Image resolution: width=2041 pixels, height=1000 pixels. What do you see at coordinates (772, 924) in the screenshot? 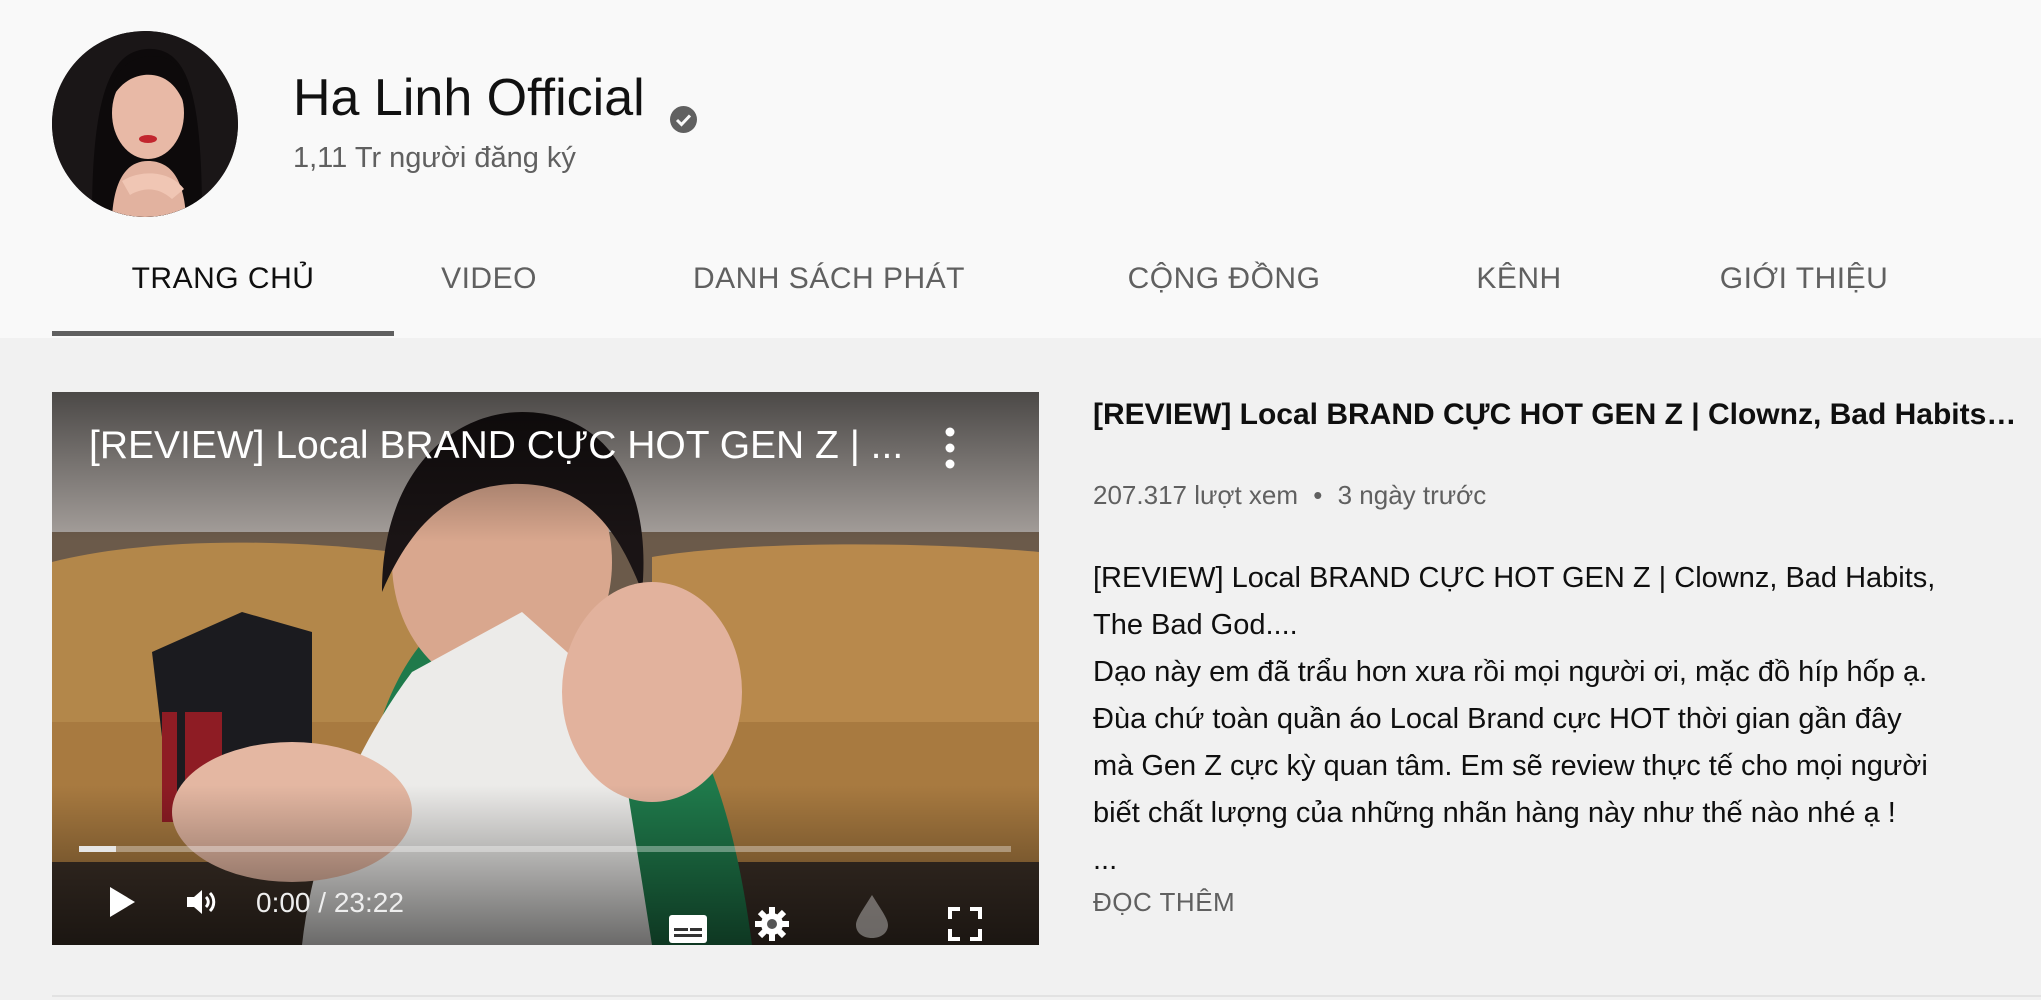
I see `settings-icon` at bounding box center [772, 924].